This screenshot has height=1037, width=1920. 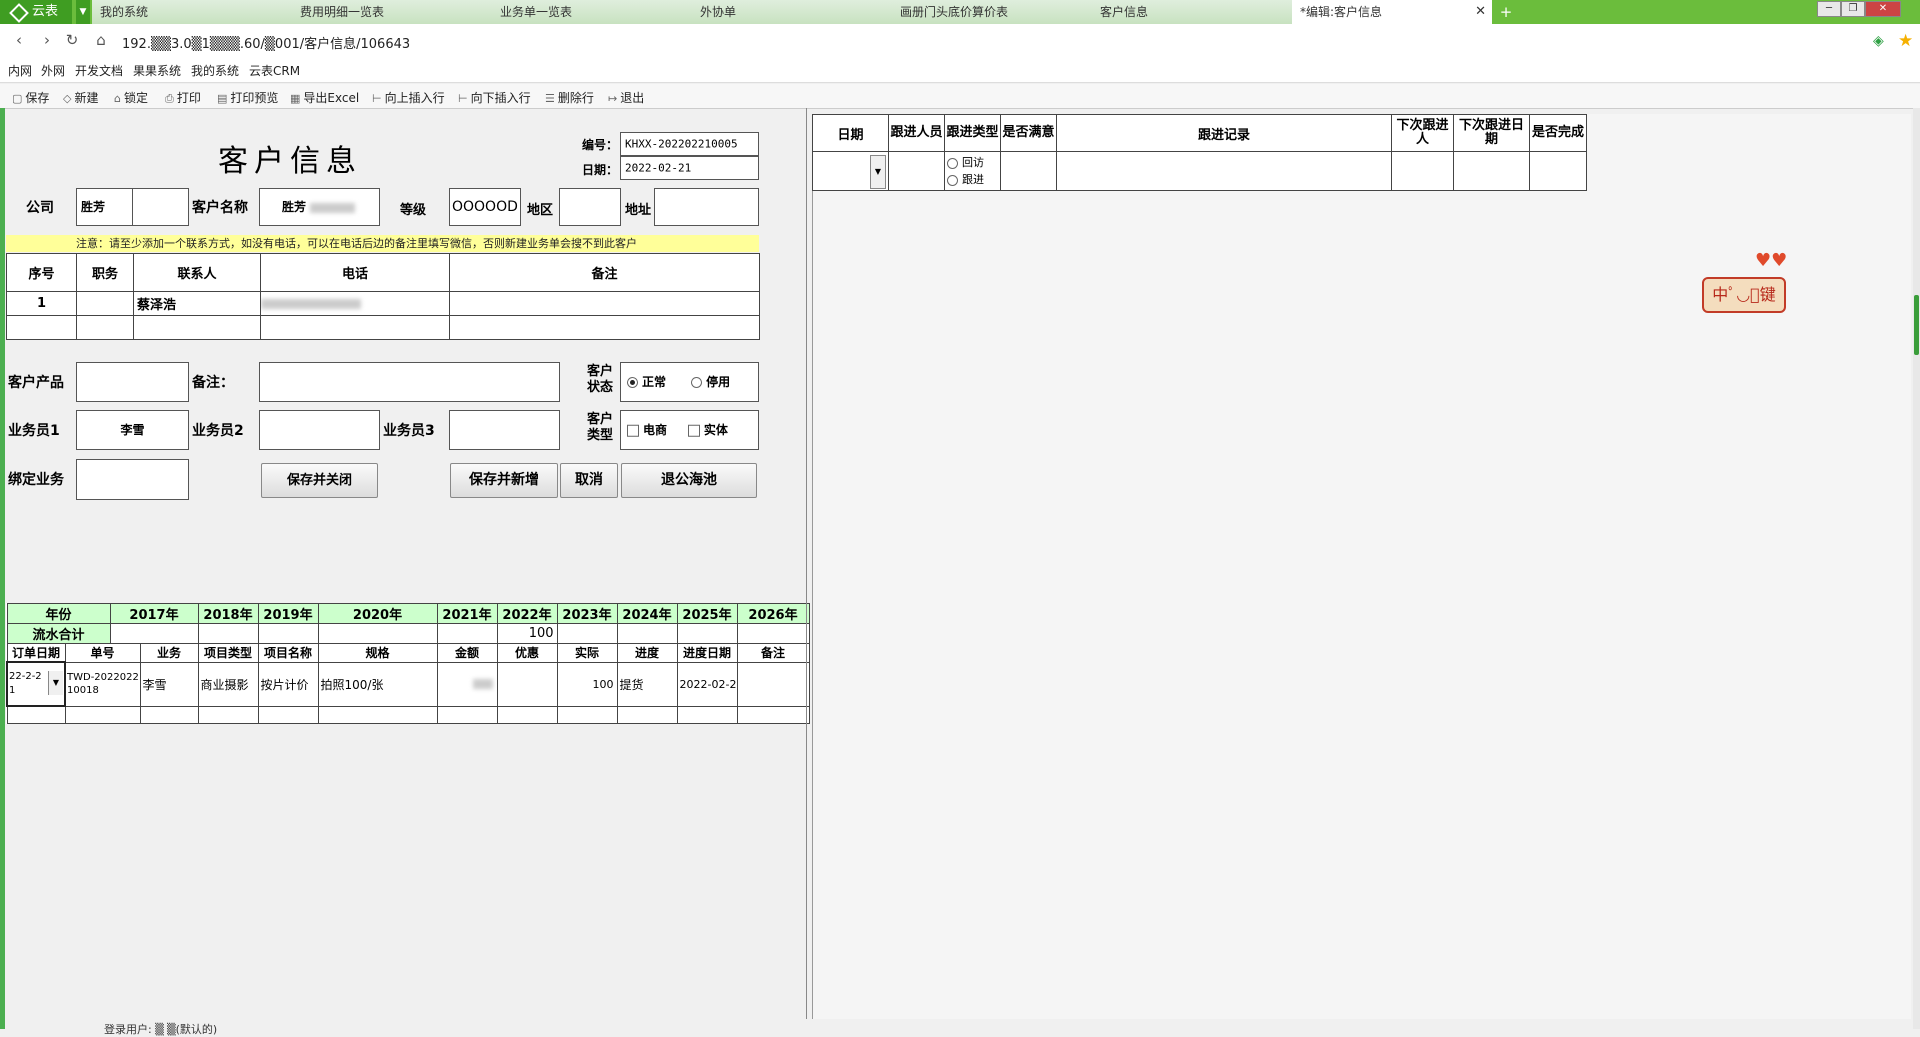 I want to click on followup-satisfied-cell, so click(x=1028, y=171).